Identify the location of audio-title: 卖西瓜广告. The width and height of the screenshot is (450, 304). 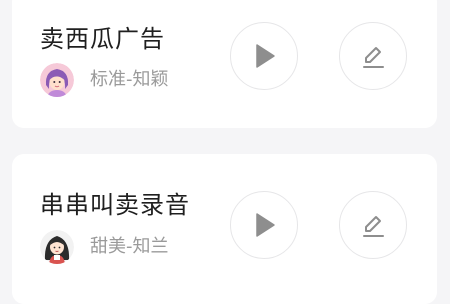
(102, 39).